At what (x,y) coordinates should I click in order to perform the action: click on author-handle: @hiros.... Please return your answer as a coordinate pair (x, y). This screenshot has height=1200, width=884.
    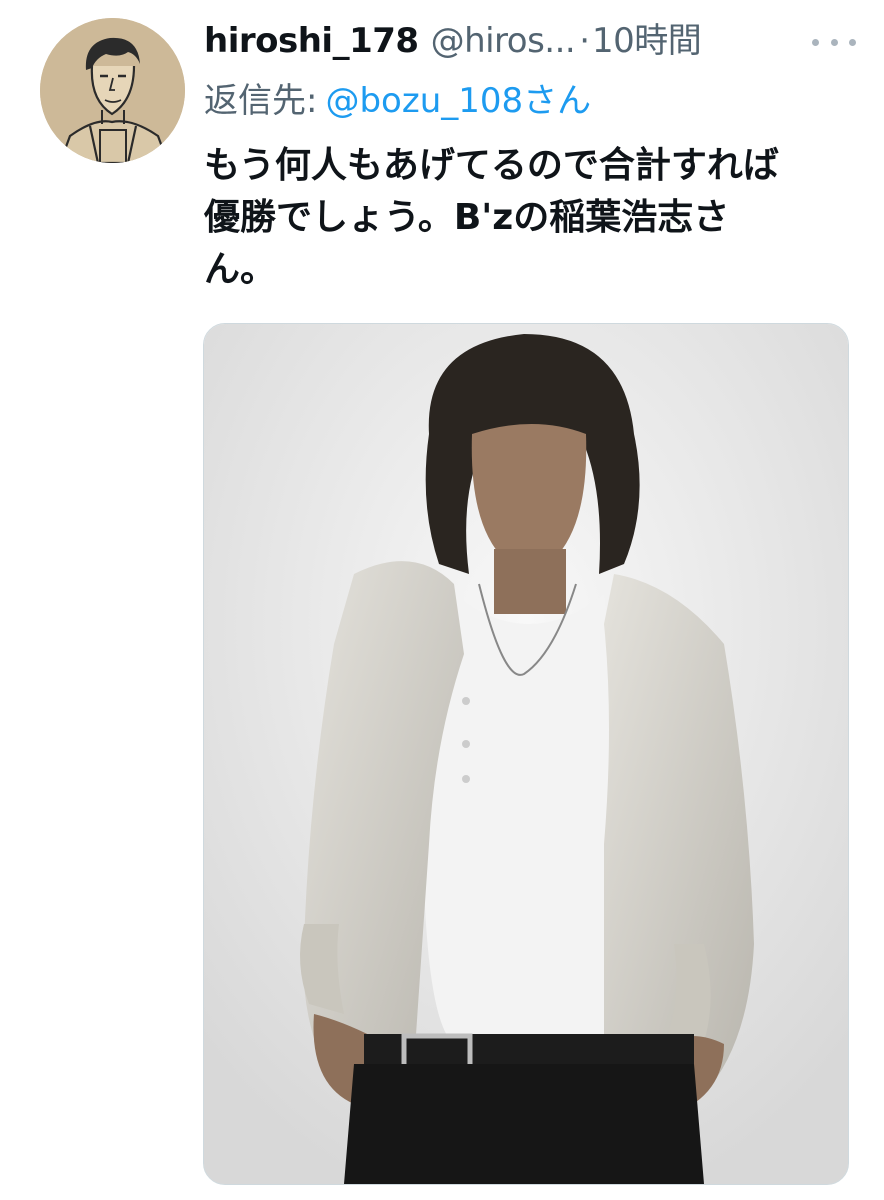
    Looking at the image, I should click on (503, 41).